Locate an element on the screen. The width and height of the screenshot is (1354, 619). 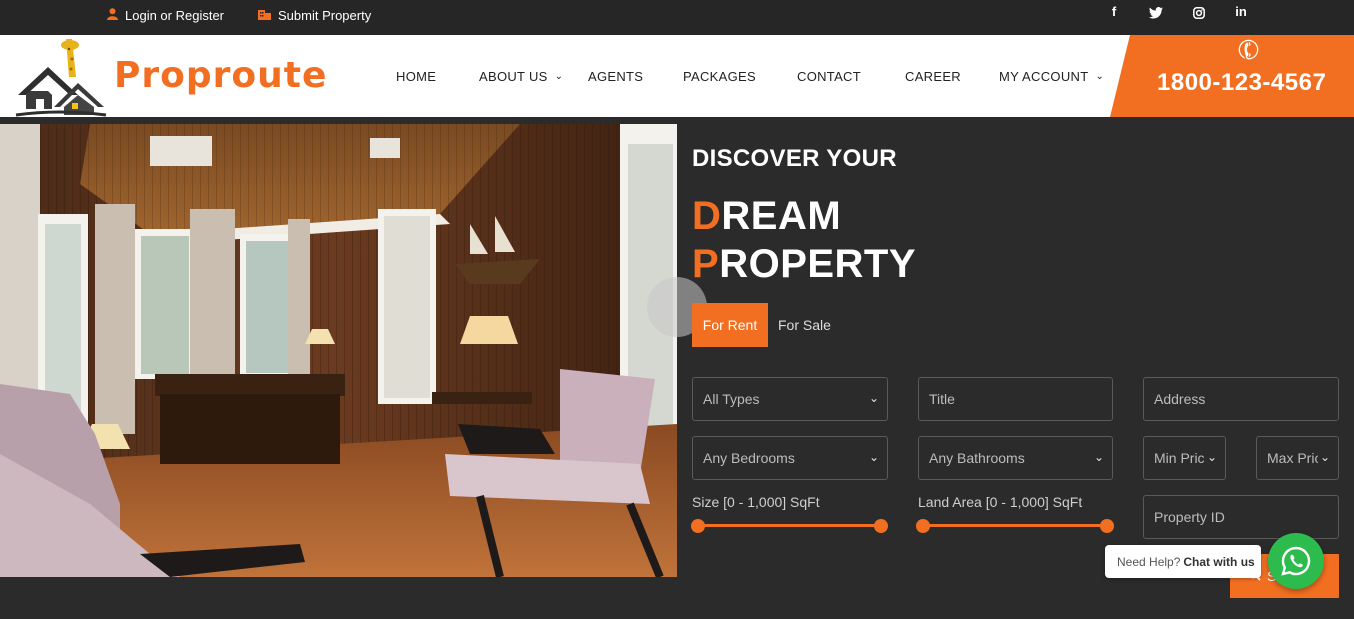
nav-contact-label: CONTACT is located at coordinates (829, 76).